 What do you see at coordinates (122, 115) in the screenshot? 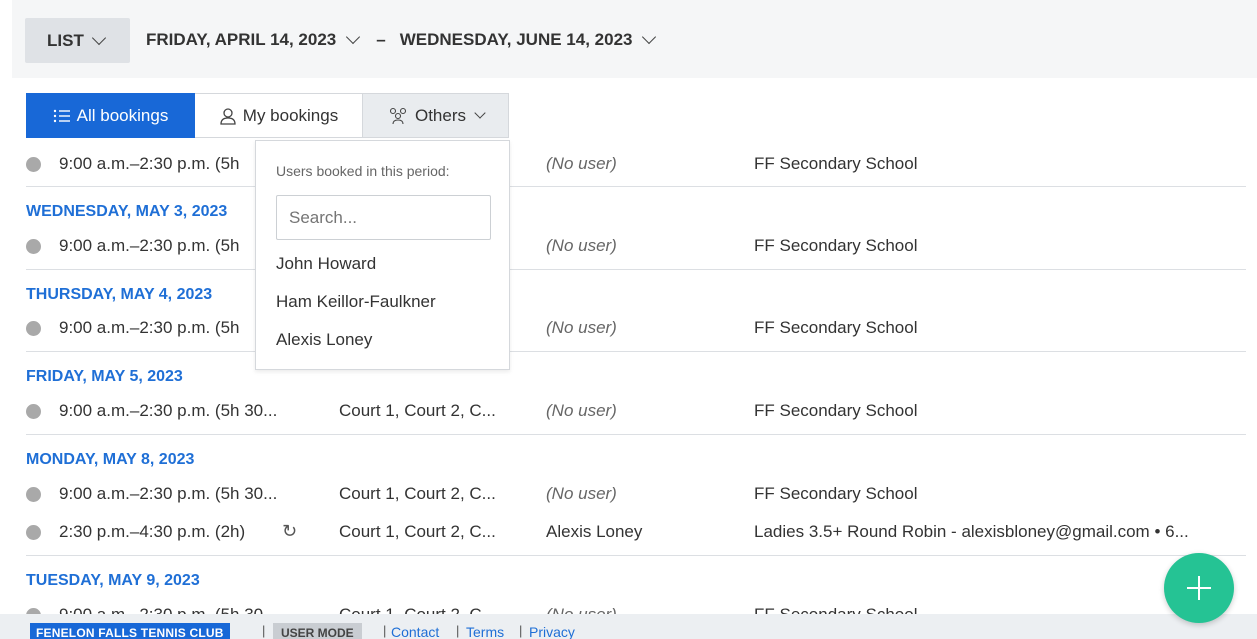
I see `filter-all-label: All bookings` at bounding box center [122, 115].